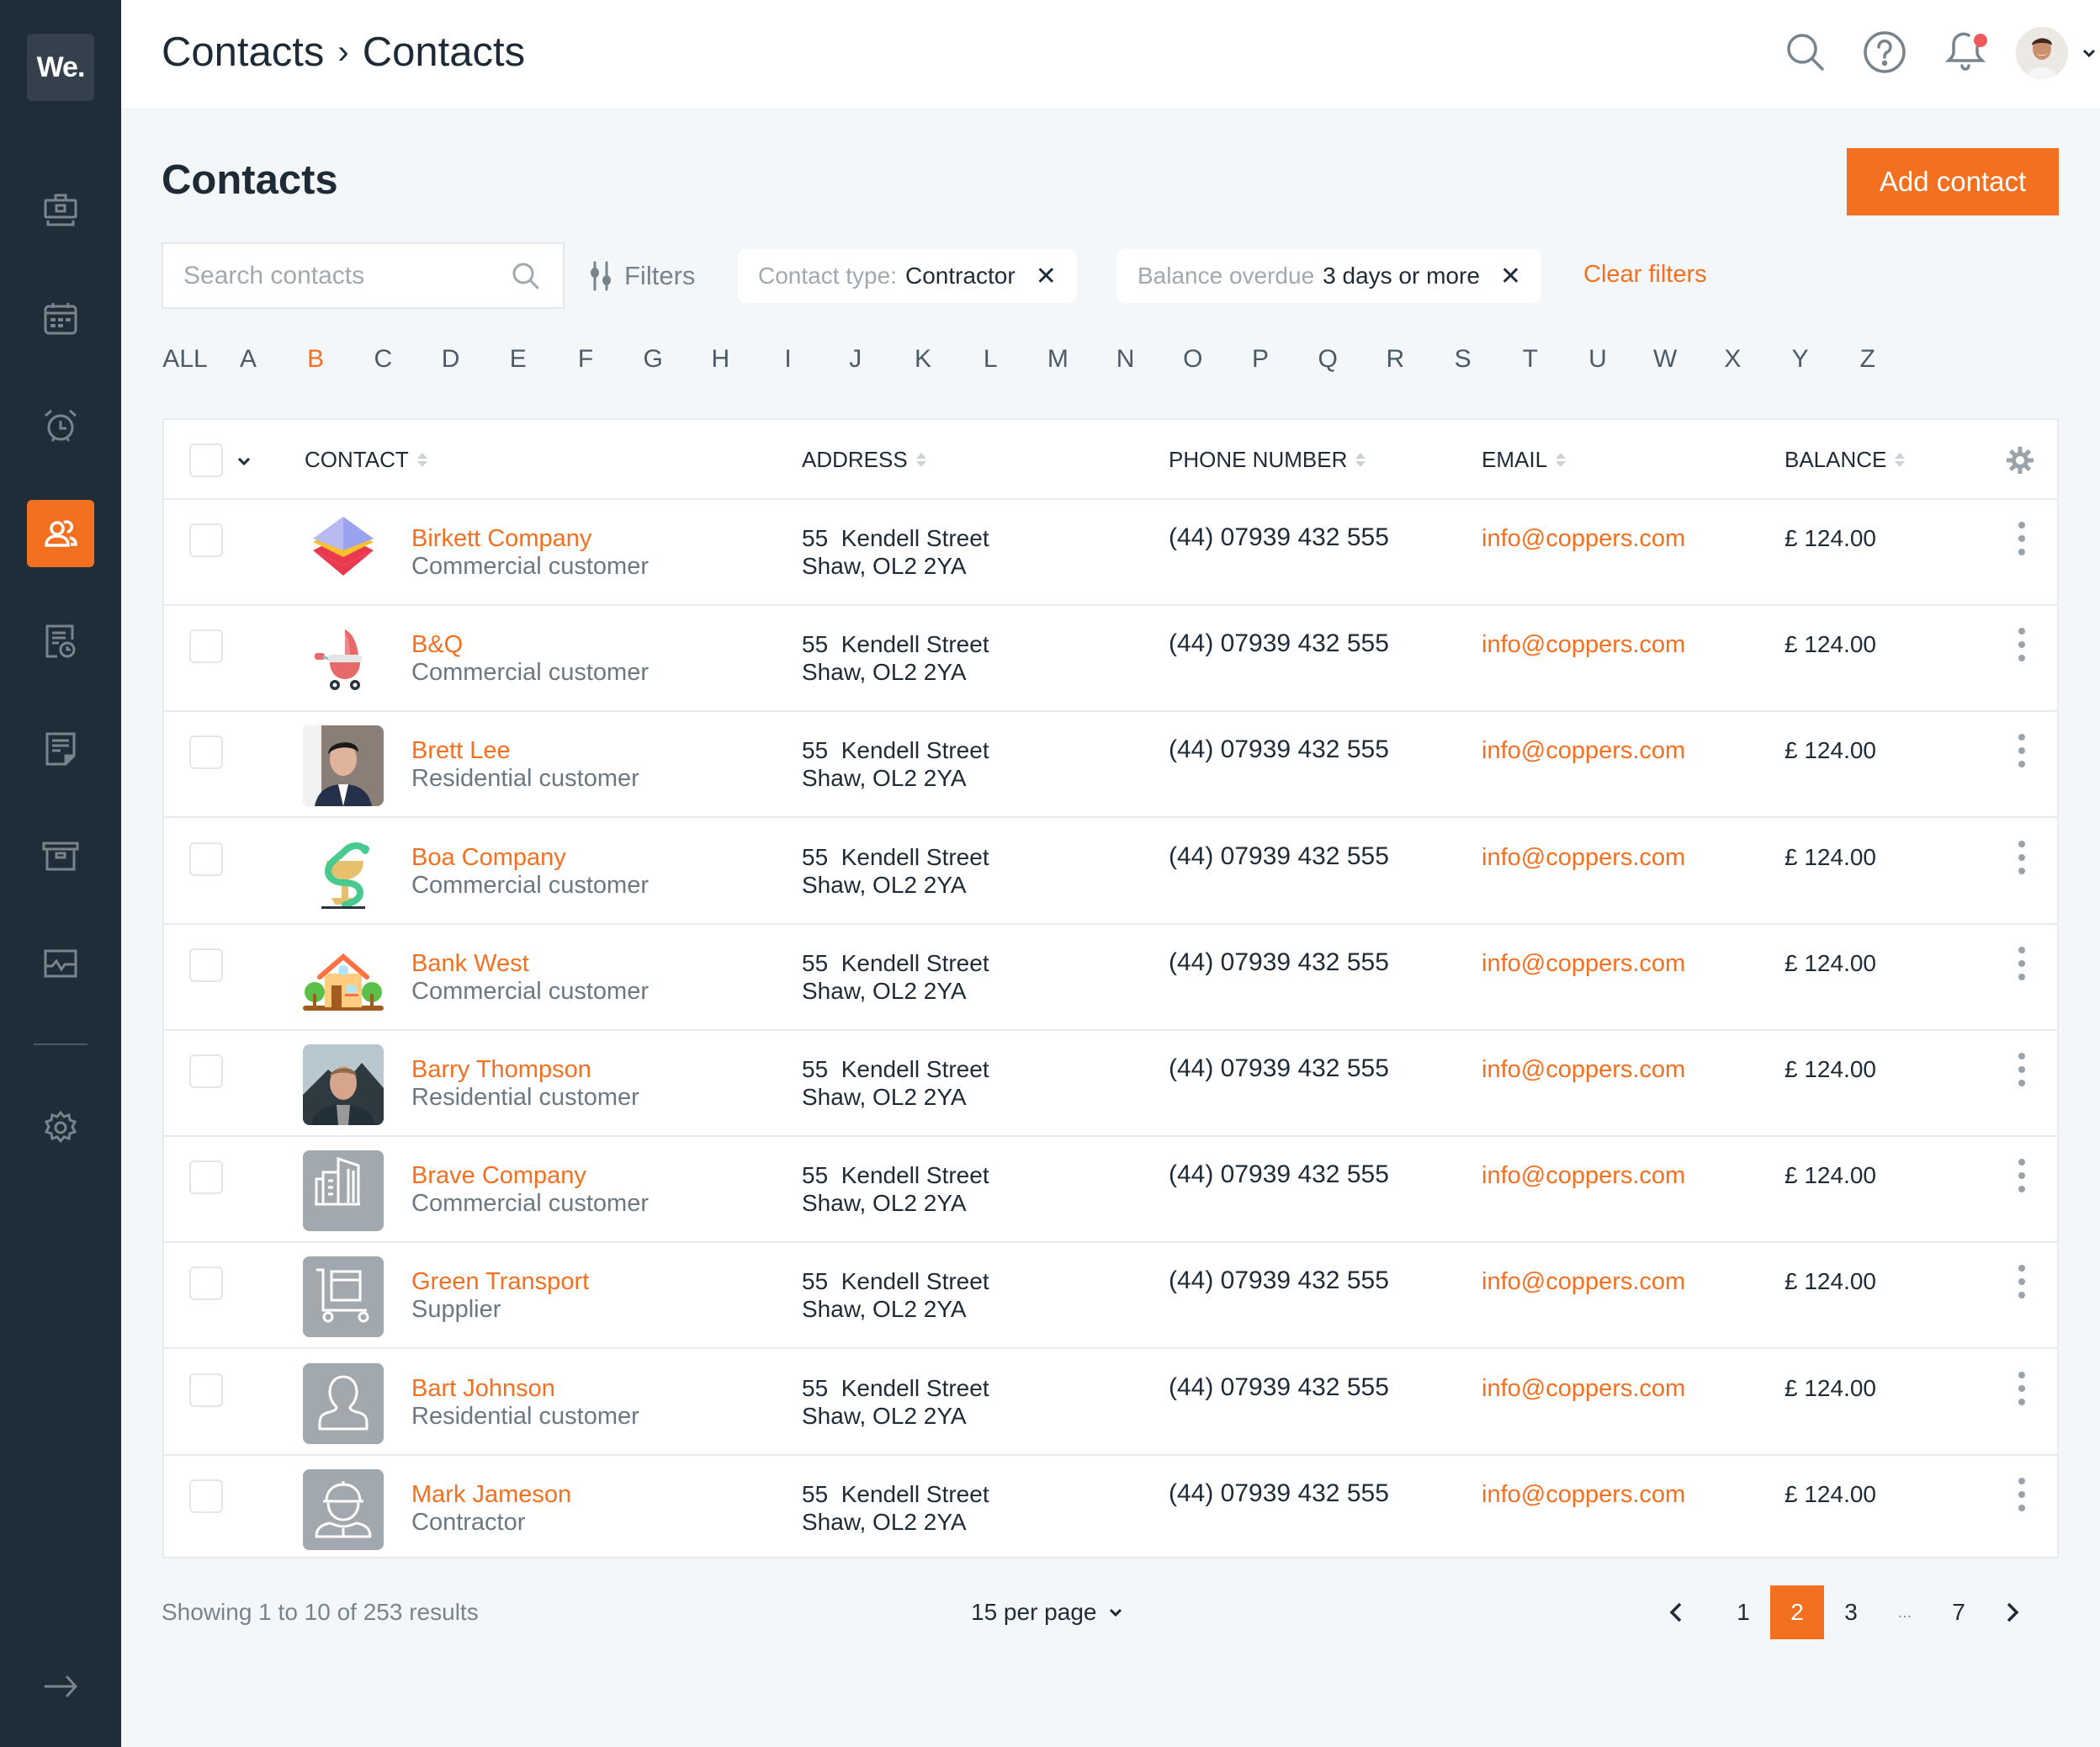  Describe the element at coordinates (316, 359) in the screenshot. I see `alphabet-letter-b: B` at that location.